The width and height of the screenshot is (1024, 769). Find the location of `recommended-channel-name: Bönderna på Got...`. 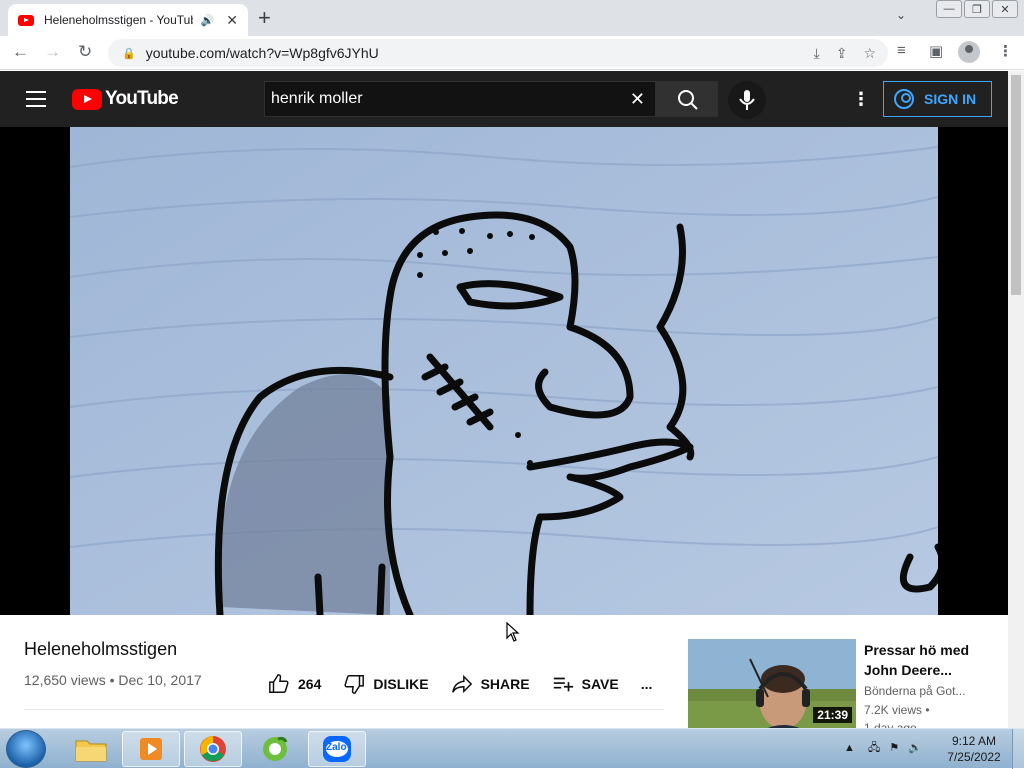

recommended-channel-name: Bönderna på Got... is located at coordinates (914, 691).